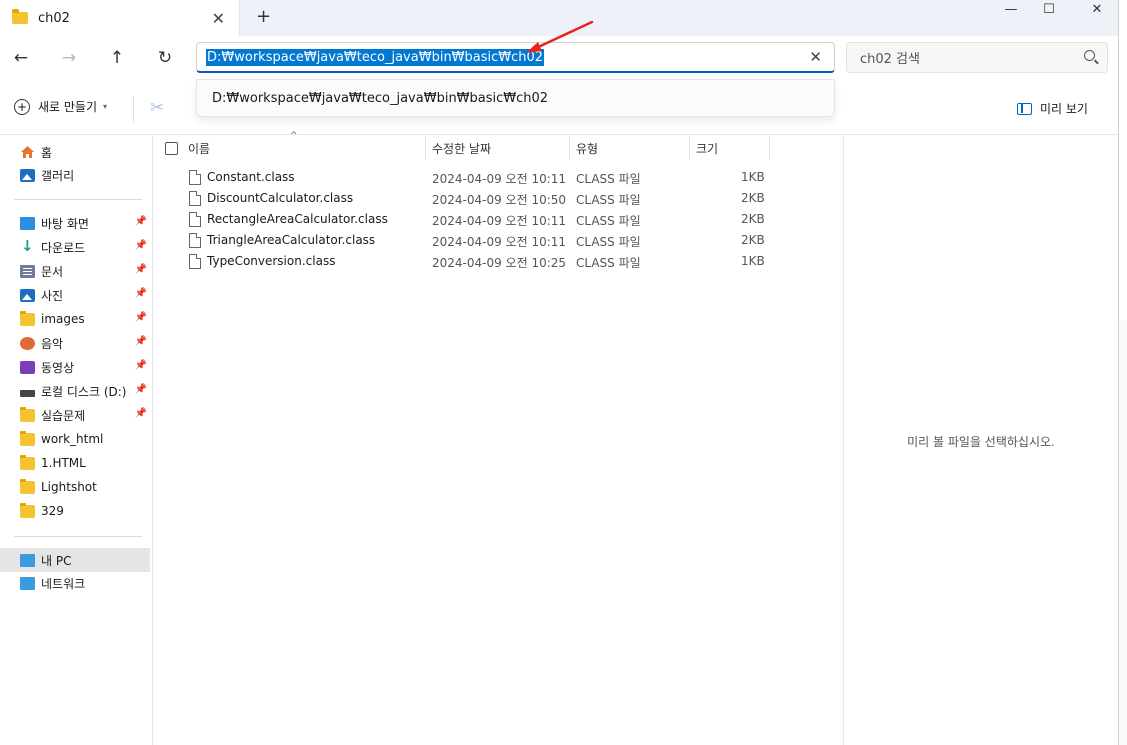  I want to click on search-icon, so click(1089, 55).